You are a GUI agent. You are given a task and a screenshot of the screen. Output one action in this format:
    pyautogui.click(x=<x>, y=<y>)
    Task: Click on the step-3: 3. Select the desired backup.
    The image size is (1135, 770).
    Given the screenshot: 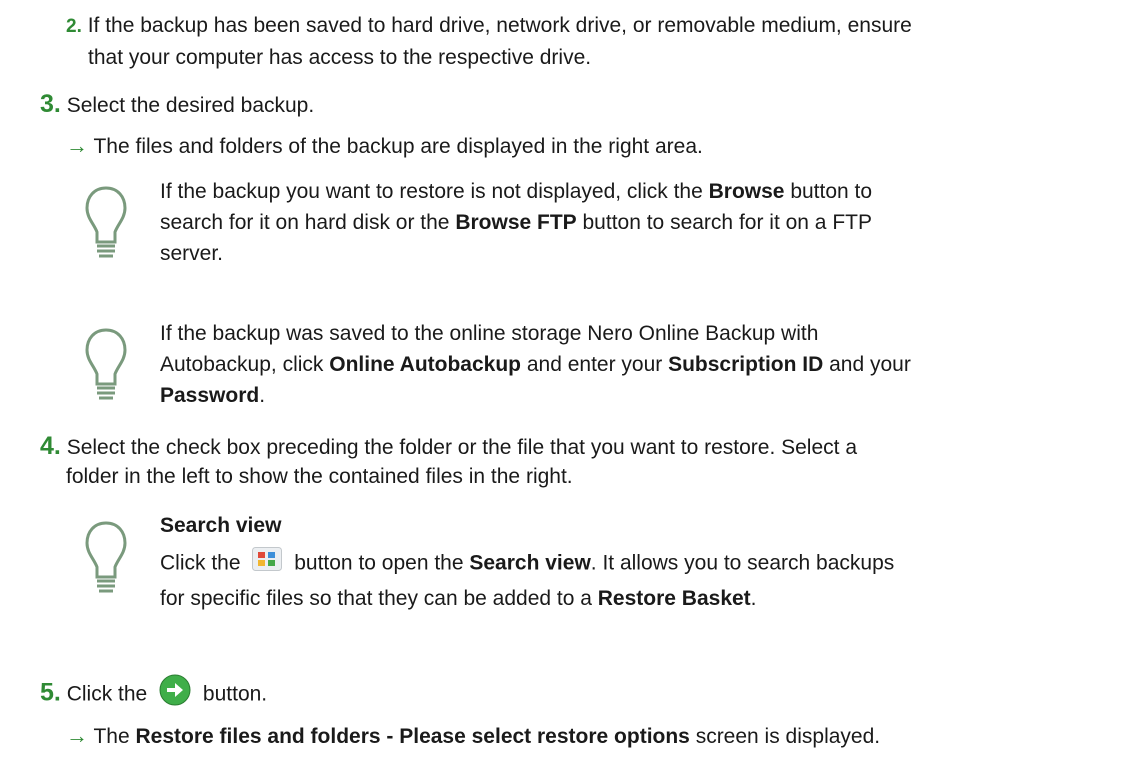 What is the action you would take?
    pyautogui.click(x=177, y=105)
    